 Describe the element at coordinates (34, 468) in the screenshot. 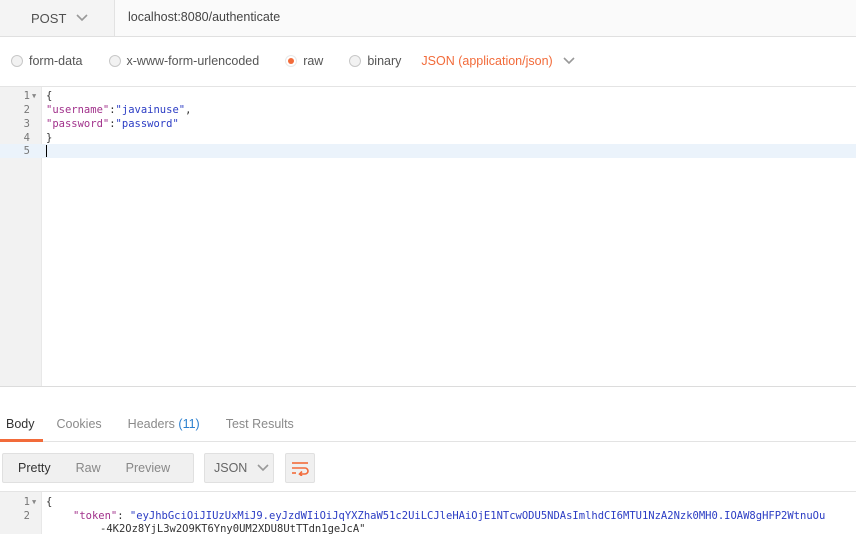

I see `pretty-button: Pretty` at that location.